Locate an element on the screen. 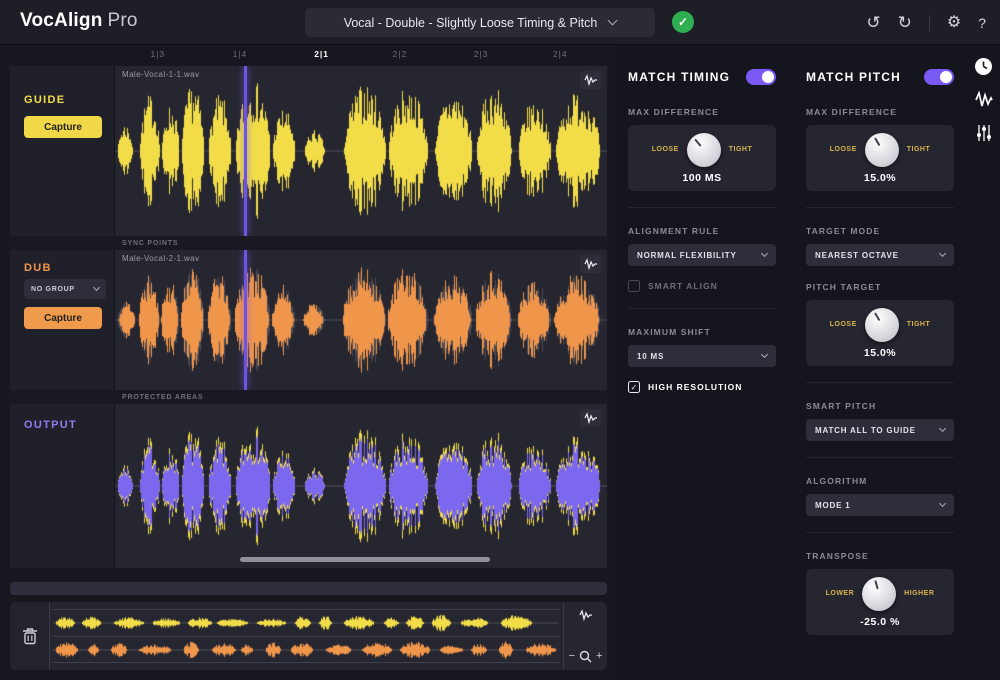 This screenshot has height=680, width=1000. smart-align-label: SMART ALIGN is located at coordinates (683, 286).